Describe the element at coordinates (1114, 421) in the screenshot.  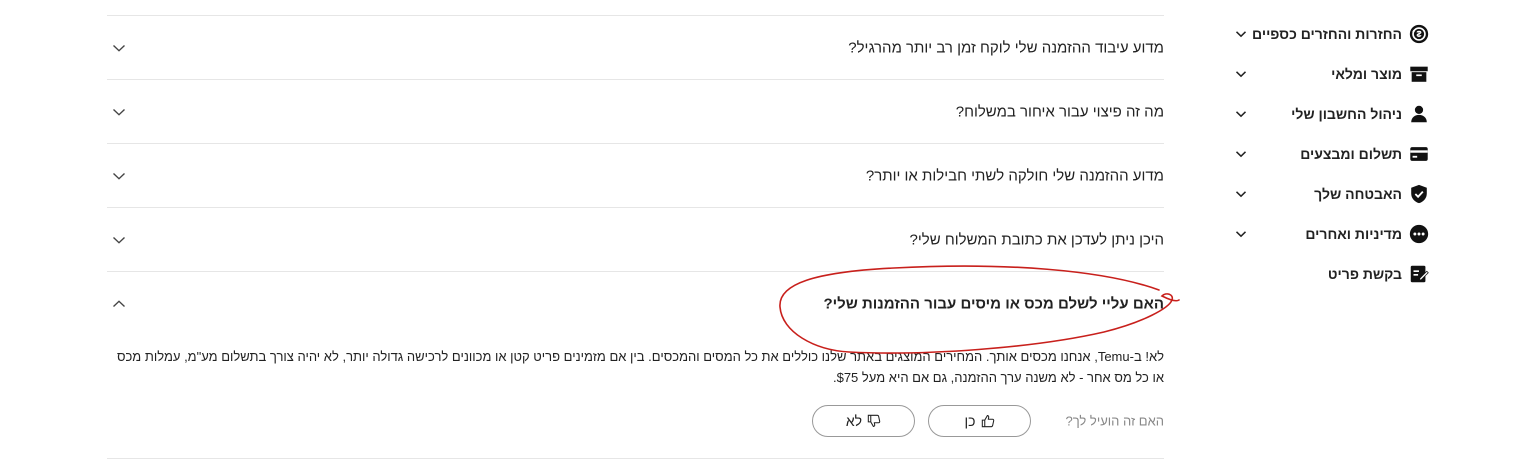
I see `helpful-question: האם זה הועיל לך?` at that location.